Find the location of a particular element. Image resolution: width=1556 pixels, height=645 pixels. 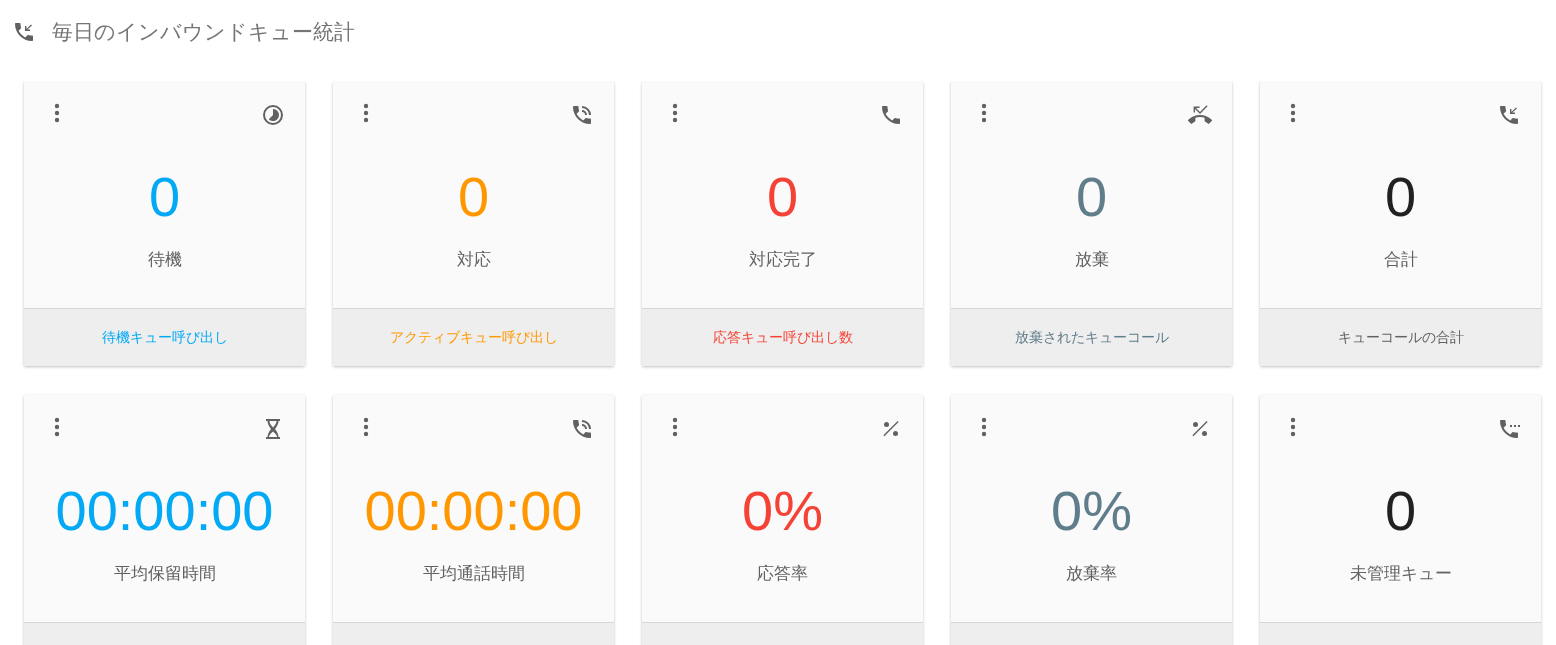

stat-label: 合計 is located at coordinates (1400, 259).